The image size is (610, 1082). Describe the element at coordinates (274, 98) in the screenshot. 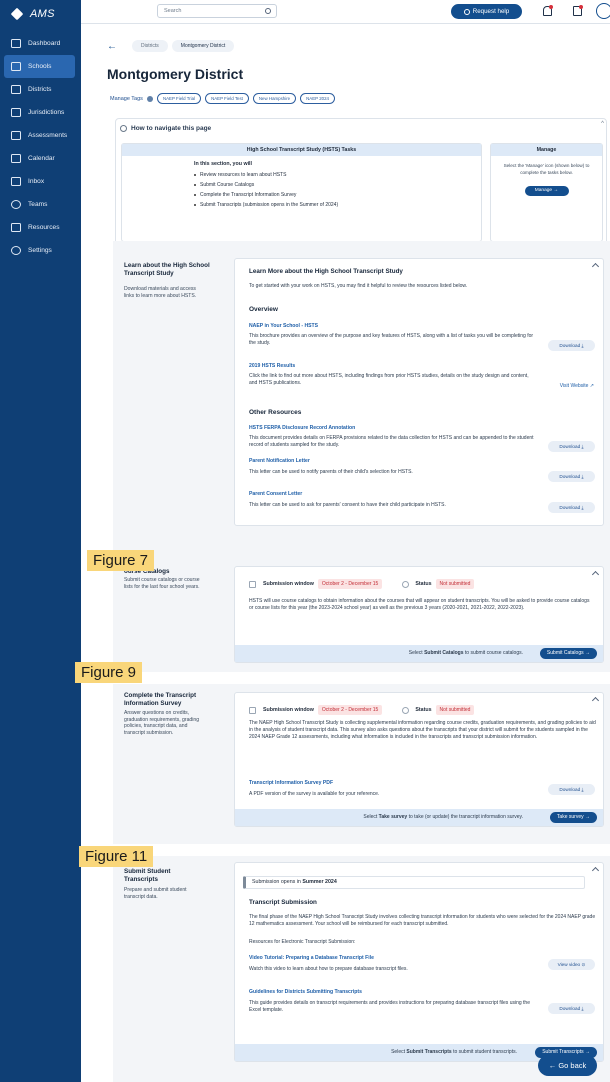

I see `tag: New Hampshire` at that location.